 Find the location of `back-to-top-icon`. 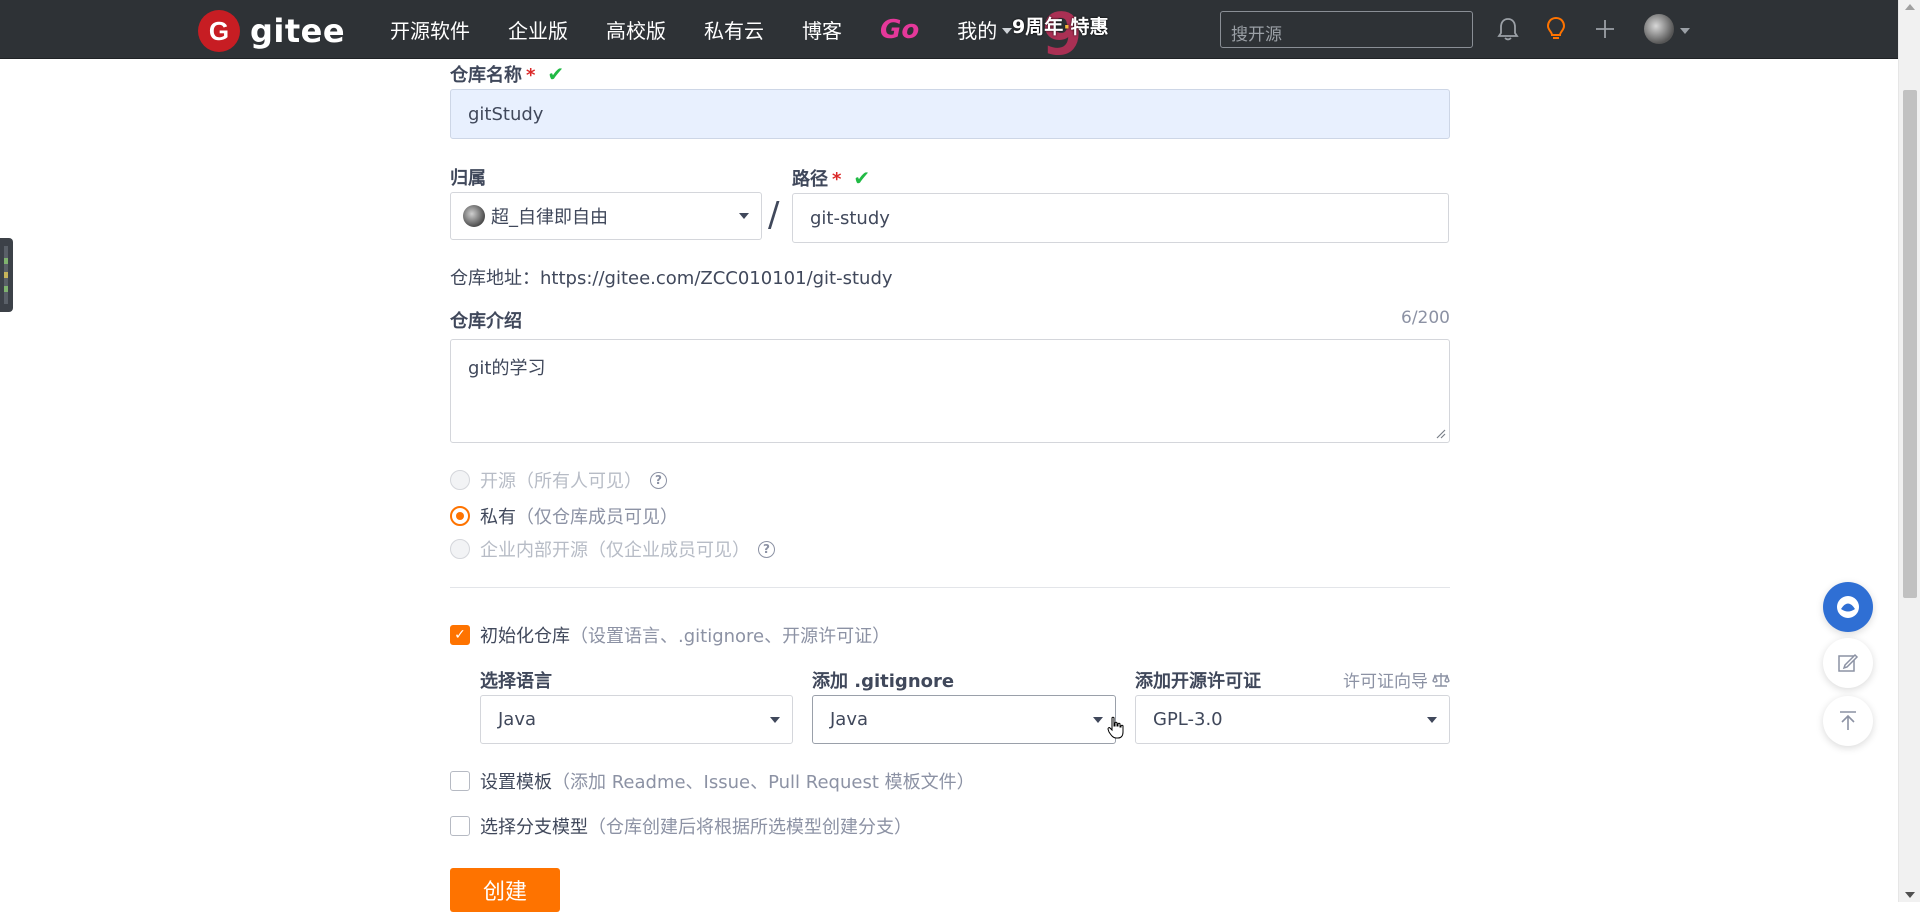

back-to-top-icon is located at coordinates (1848, 721).